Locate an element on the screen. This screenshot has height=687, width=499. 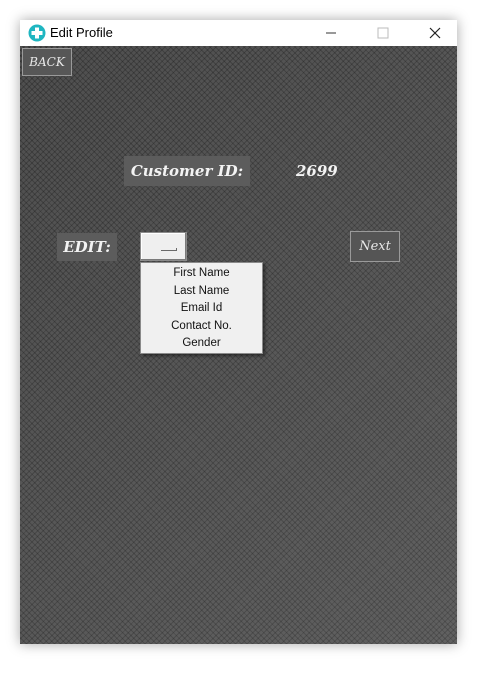
window-title: Edit Profile is located at coordinates (81, 32).